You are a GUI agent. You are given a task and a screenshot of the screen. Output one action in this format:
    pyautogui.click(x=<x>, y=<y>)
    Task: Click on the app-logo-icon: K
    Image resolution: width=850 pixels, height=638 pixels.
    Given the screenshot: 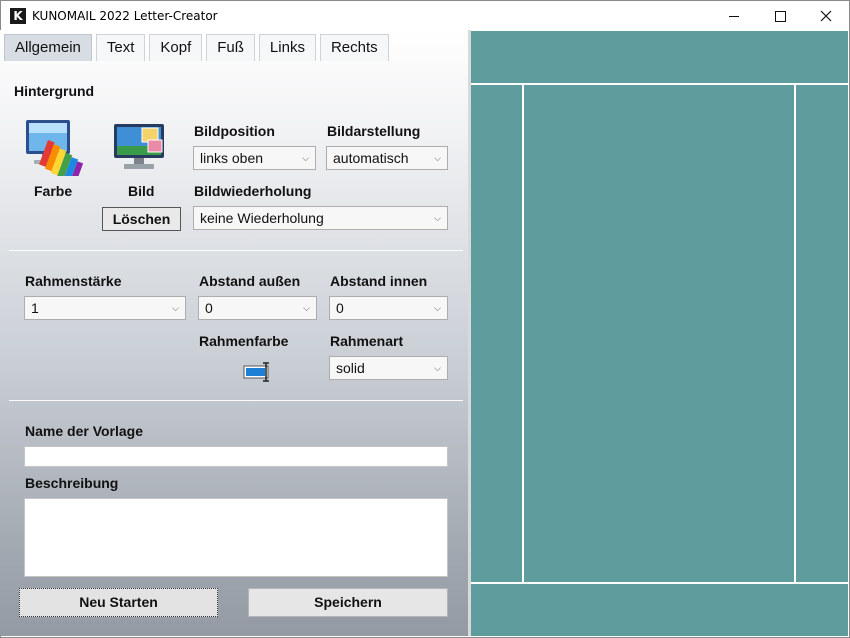 What is the action you would take?
    pyautogui.click(x=18, y=16)
    